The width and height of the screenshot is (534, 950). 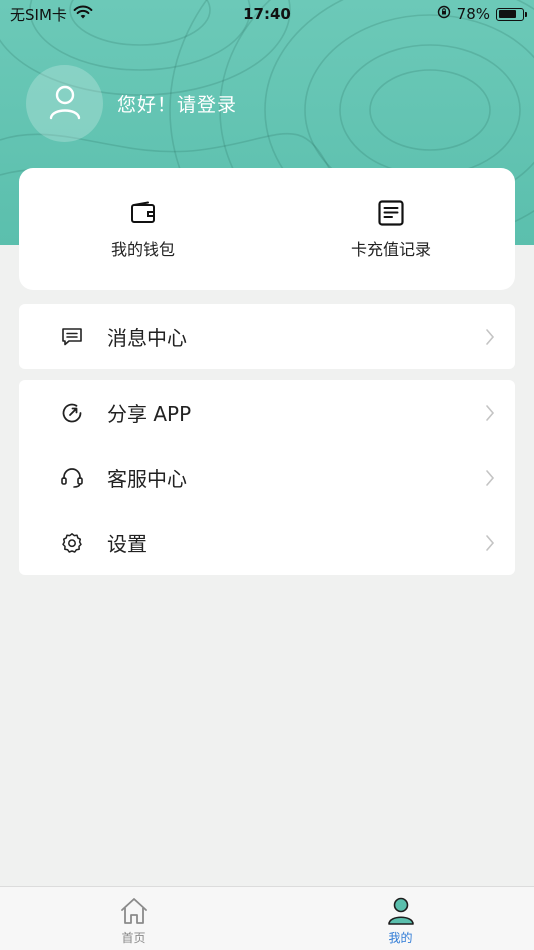 What do you see at coordinates (38, 14) in the screenshot?
I see `carrier-label: 无SIM卡` at bounding box center [38, 14].